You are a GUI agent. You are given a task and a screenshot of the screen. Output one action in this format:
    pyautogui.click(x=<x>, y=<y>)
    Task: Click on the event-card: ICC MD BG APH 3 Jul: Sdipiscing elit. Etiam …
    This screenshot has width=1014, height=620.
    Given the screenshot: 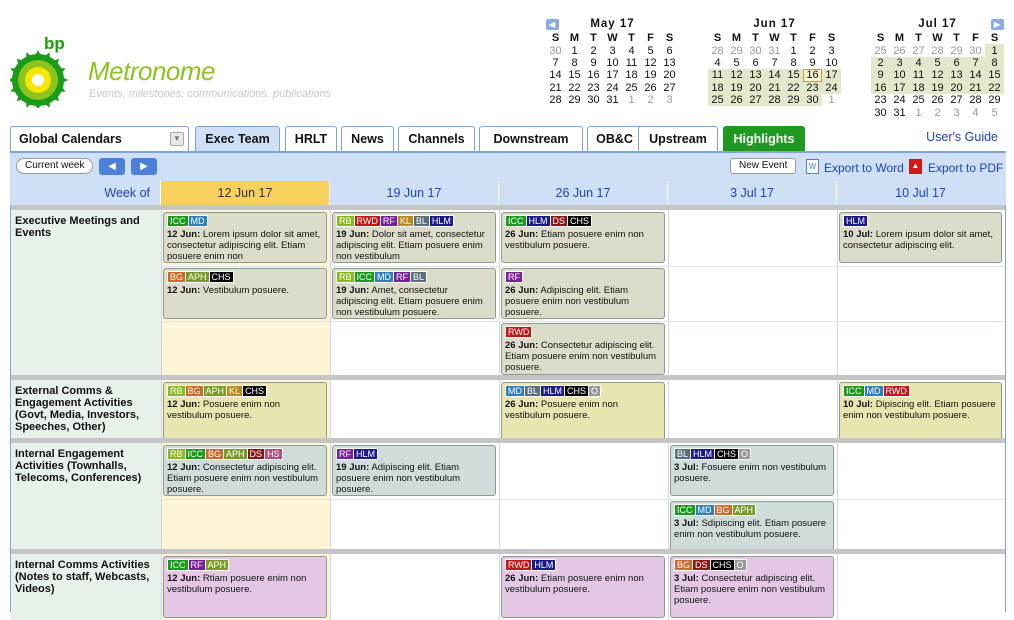 What is the action you would take?
    pyautogui.click(x=752, y=526)
    